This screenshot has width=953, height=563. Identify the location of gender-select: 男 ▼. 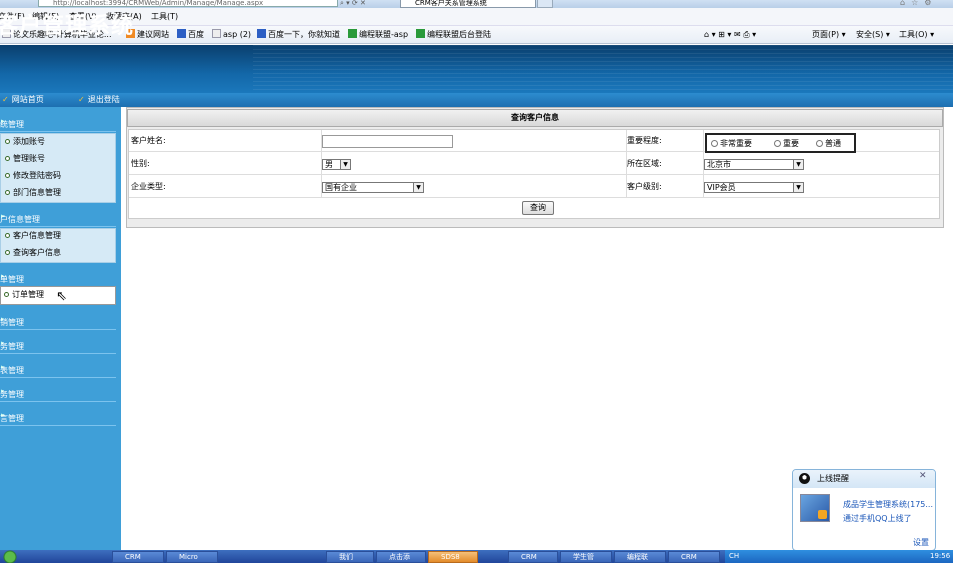
(336, 164).